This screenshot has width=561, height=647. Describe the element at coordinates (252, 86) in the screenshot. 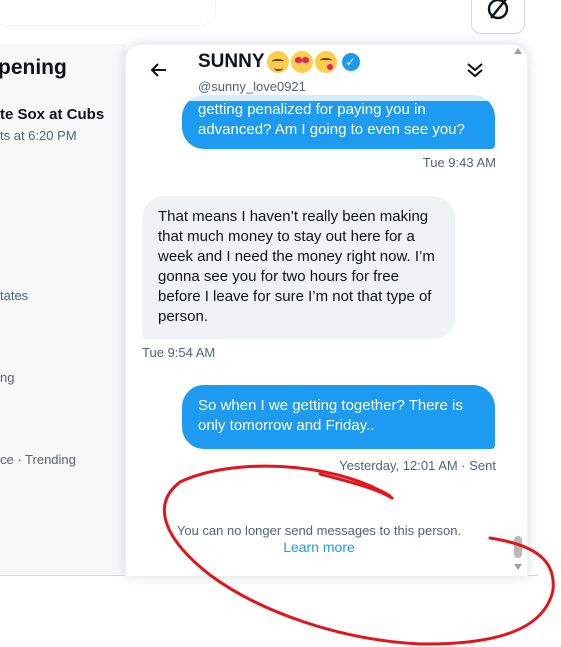

I see `user-handle: @sunny_love0921` at that location.